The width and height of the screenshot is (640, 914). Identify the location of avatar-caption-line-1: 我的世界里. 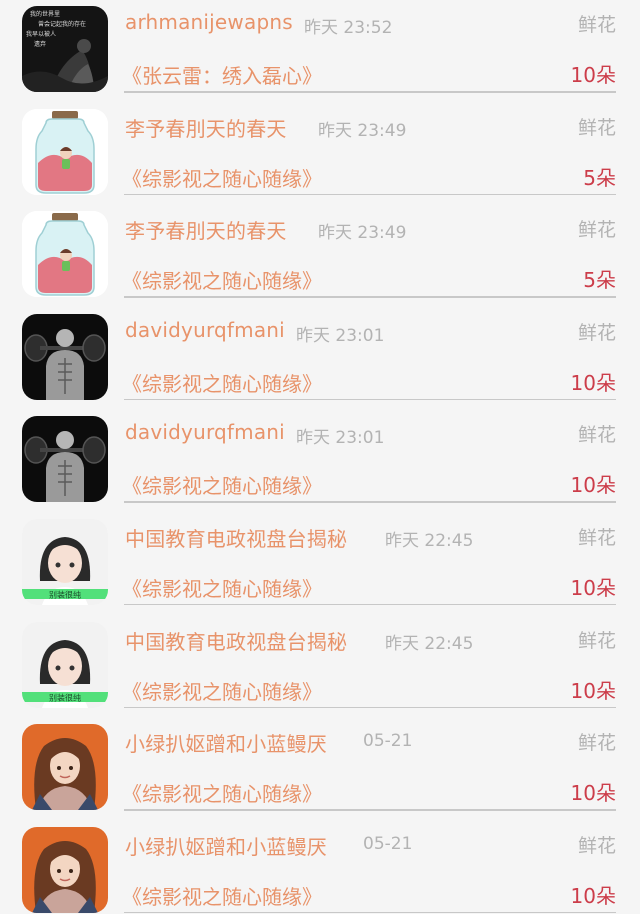
(45, 14).